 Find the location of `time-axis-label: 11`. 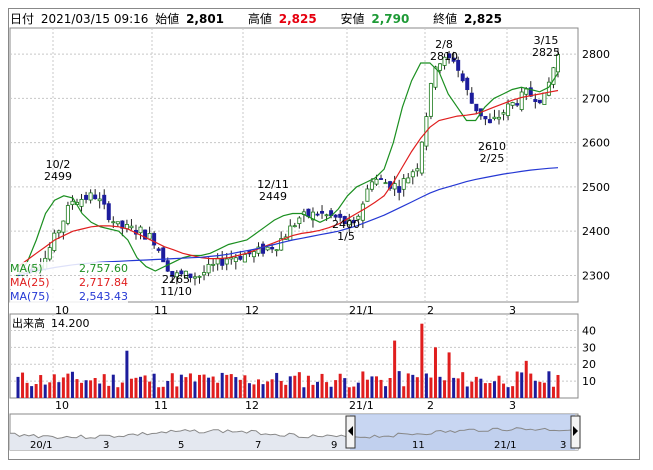

time-axis-label: 11 is located at coordinates (161, 310).